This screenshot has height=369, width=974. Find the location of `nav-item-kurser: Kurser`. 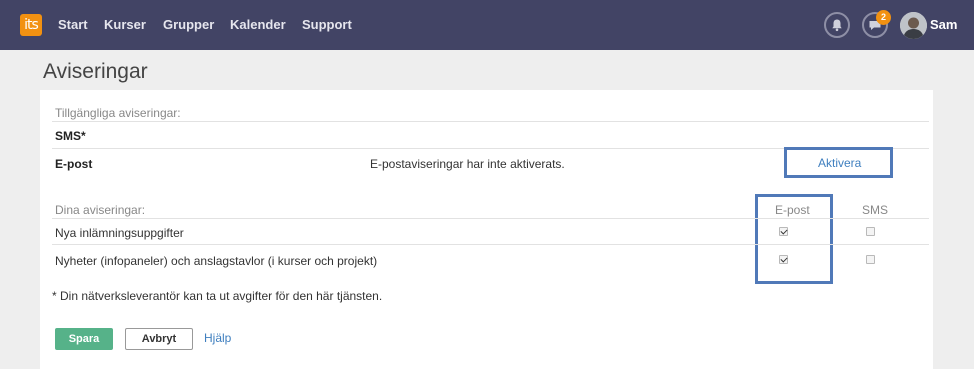

nav-item-kurser: Kurser is located at coordinates (125, 24).